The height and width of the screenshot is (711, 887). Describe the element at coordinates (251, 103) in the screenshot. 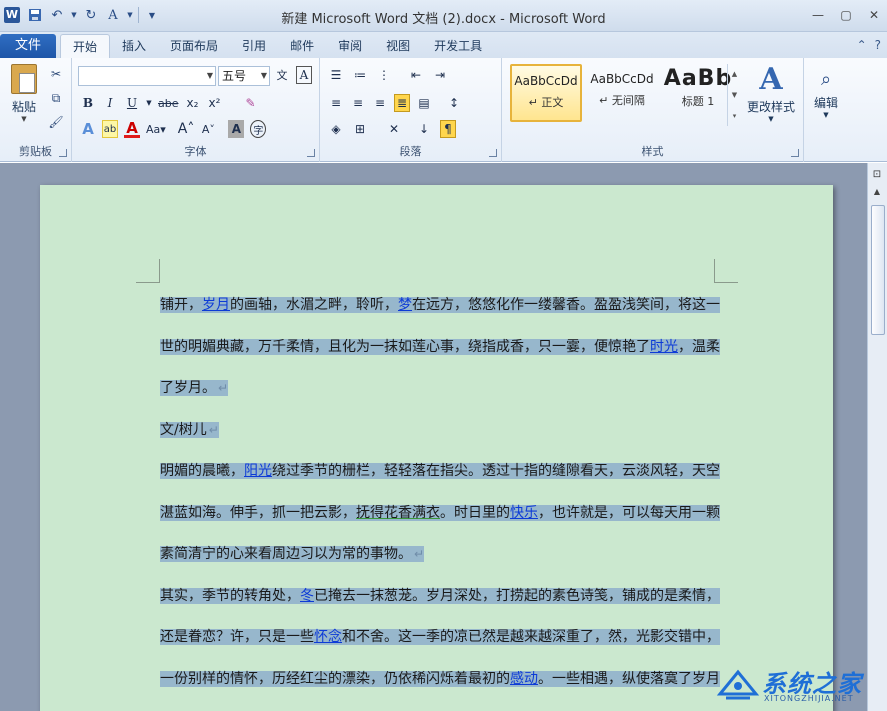

I see `clear-formatting-icon: ✎` at that location.